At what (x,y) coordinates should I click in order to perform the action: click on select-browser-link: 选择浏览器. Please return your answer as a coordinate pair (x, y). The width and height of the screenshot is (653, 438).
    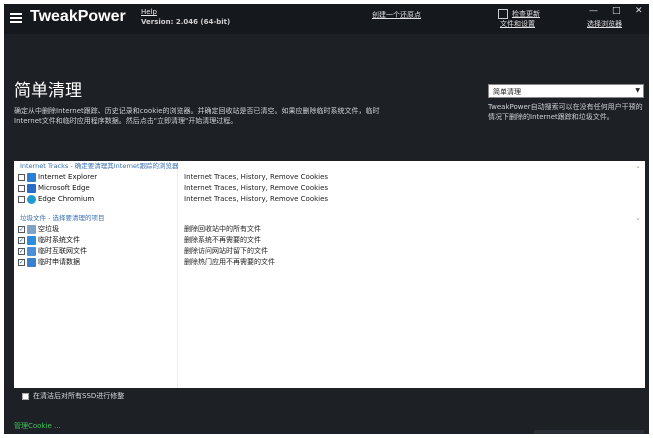
    Looking at the image, I should click on (604, 24).